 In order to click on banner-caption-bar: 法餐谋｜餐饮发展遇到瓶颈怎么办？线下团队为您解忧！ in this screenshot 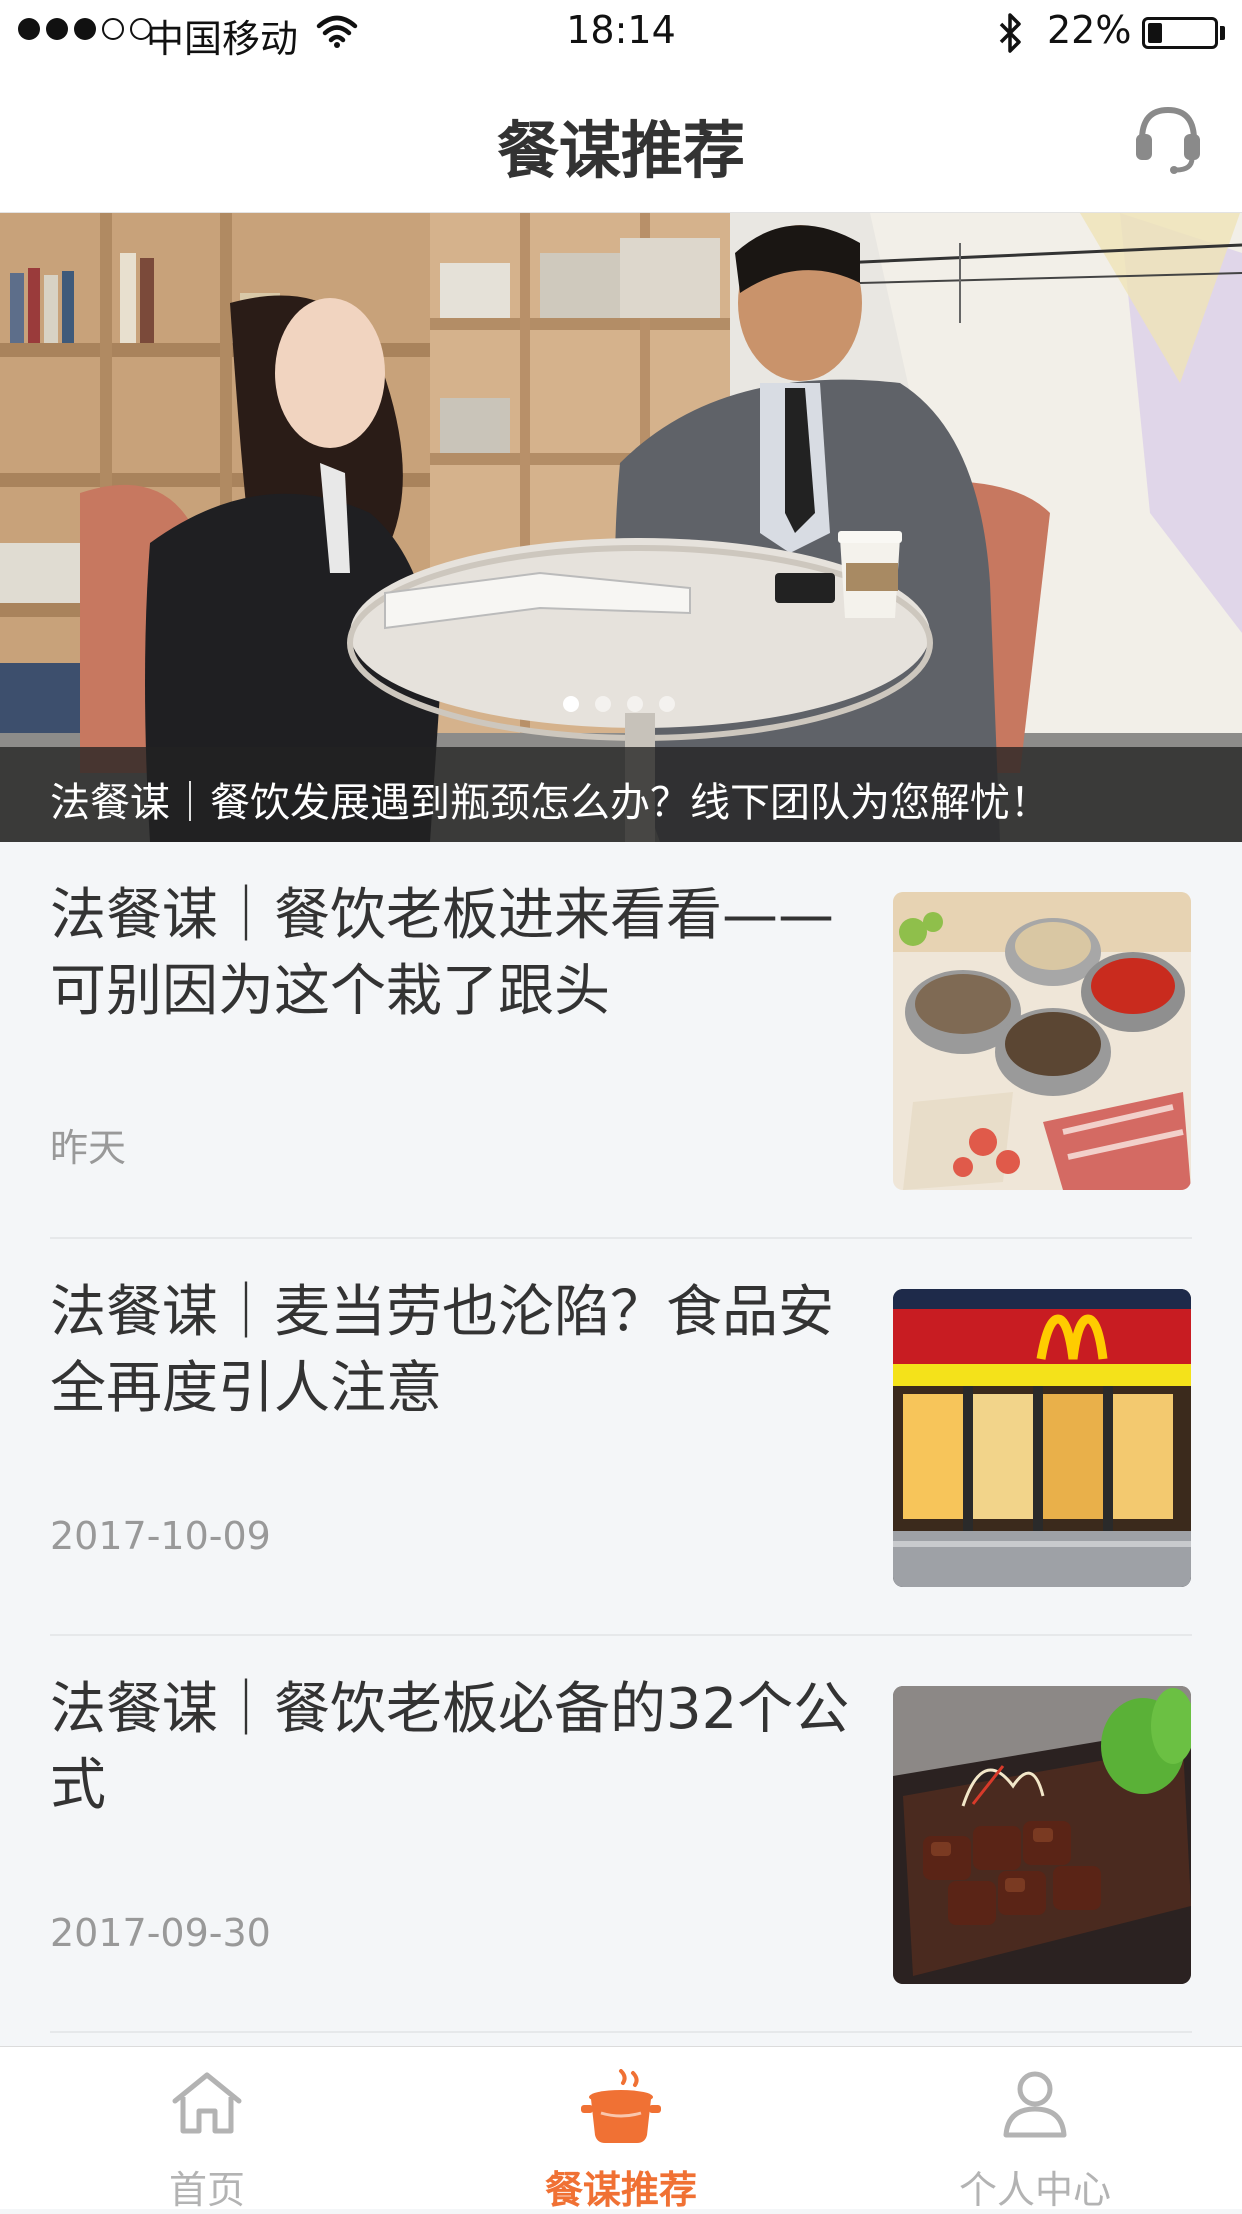, I will do `click(621, 794)`.